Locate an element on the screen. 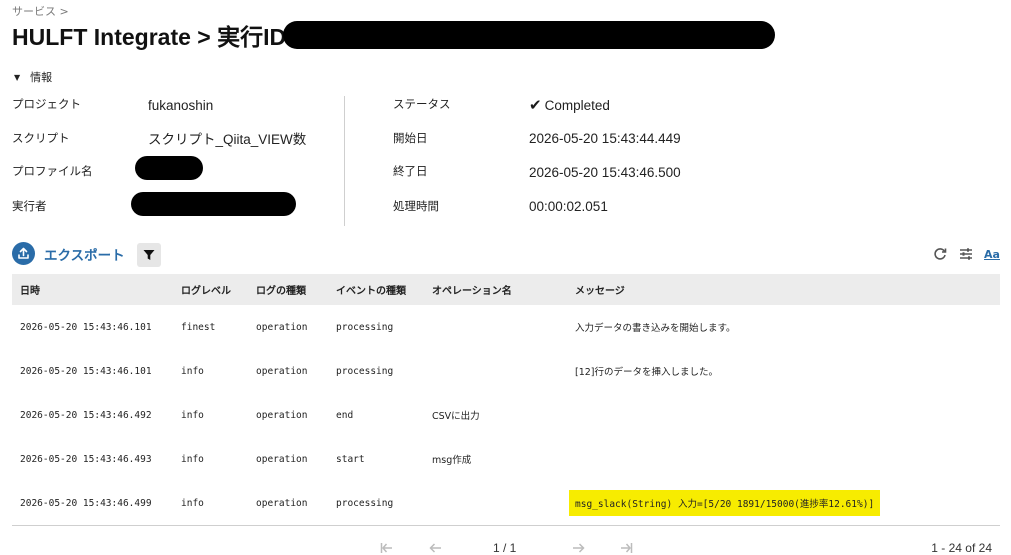 Image resolution: width=1011 pixels, height=555 pixels. table-tools: Aa is located at coordinates (966, 254).